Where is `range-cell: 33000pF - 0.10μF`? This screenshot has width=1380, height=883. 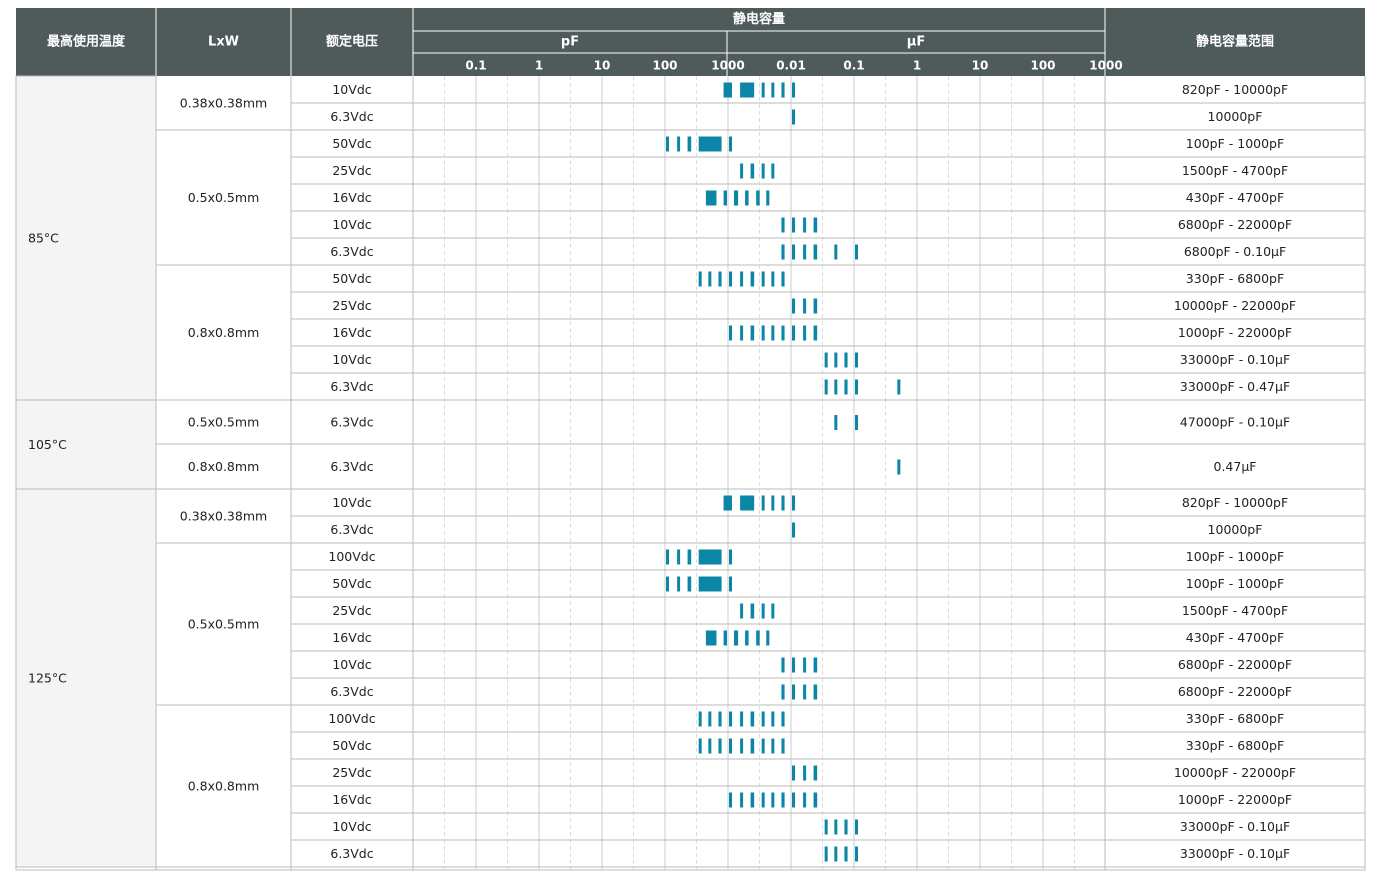
range-cell: 33000pF - 0.10μF is located at coordinates (1235, 853).